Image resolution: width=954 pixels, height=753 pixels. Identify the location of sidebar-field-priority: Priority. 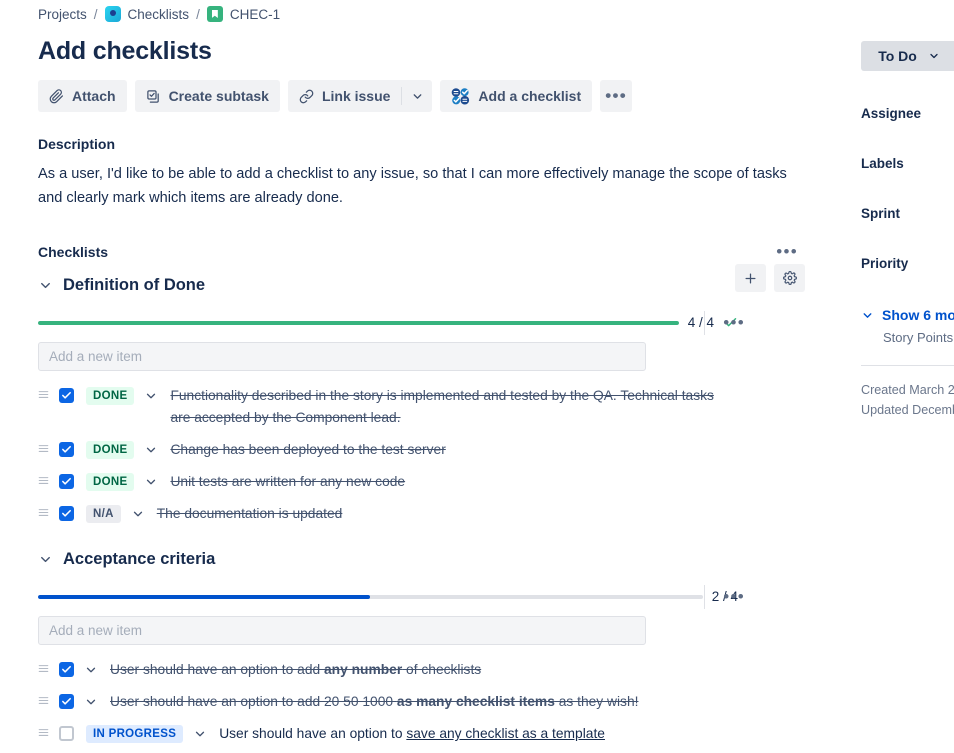
(907, 263).